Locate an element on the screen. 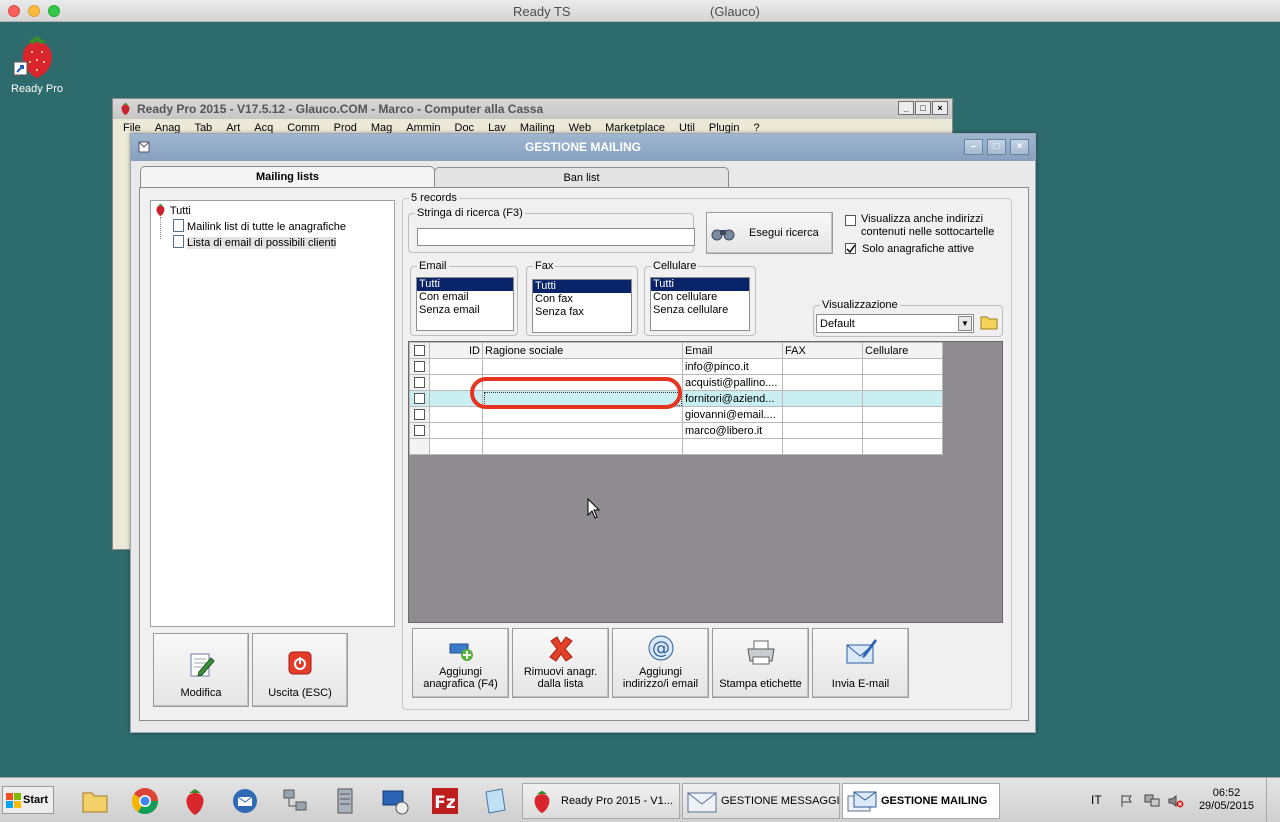  fax-filter-label: Fax is located at coordinates (544, 266).